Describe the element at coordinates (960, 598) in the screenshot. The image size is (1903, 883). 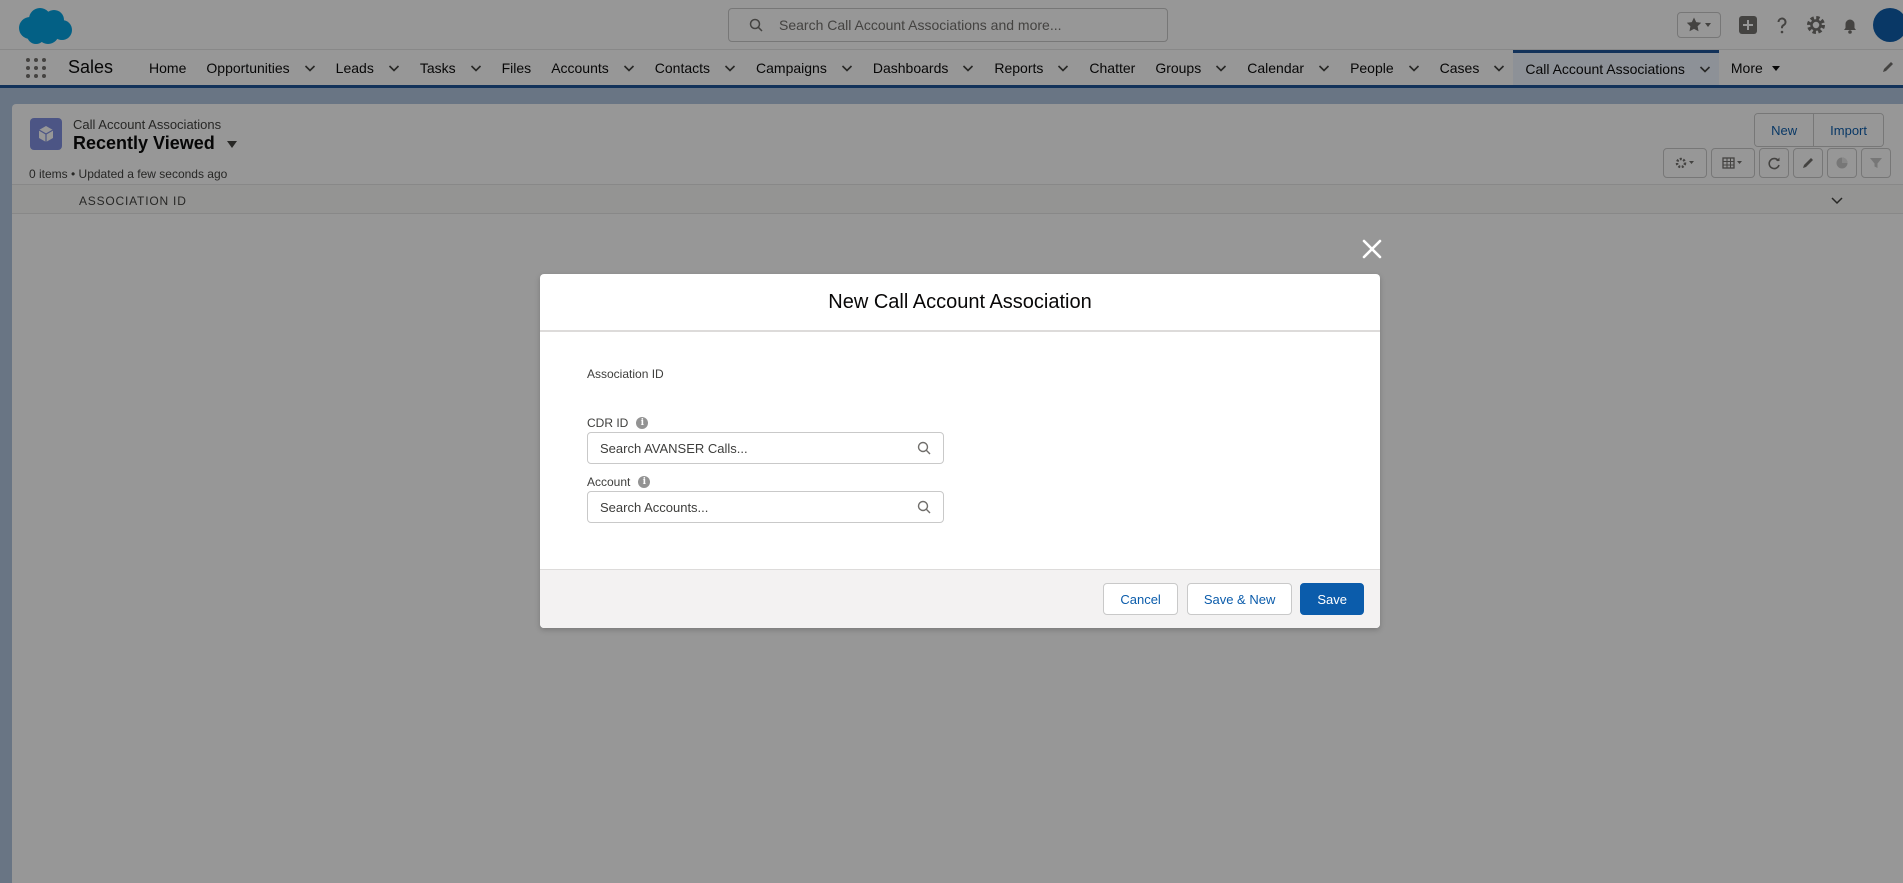
I see `modal-footer: Cancel Save & New Save` at that location.